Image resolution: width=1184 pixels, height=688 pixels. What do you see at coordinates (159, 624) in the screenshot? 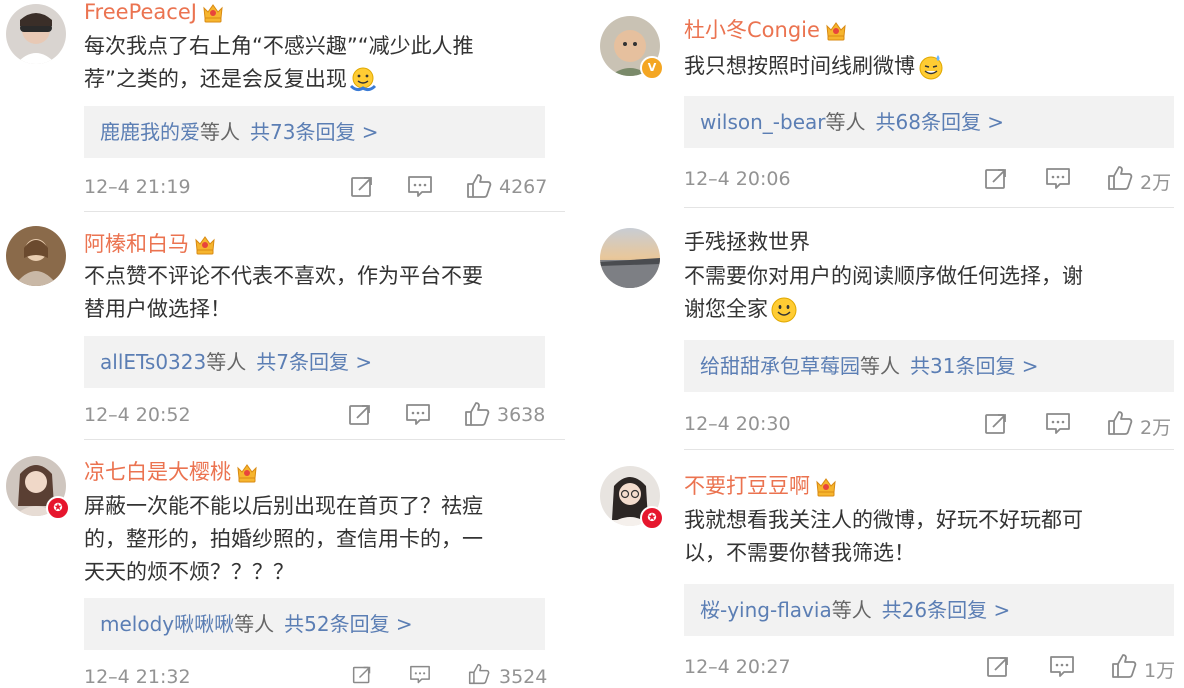
I see `reply-names: melody啾啾啾` at bounding box center [159, 624].